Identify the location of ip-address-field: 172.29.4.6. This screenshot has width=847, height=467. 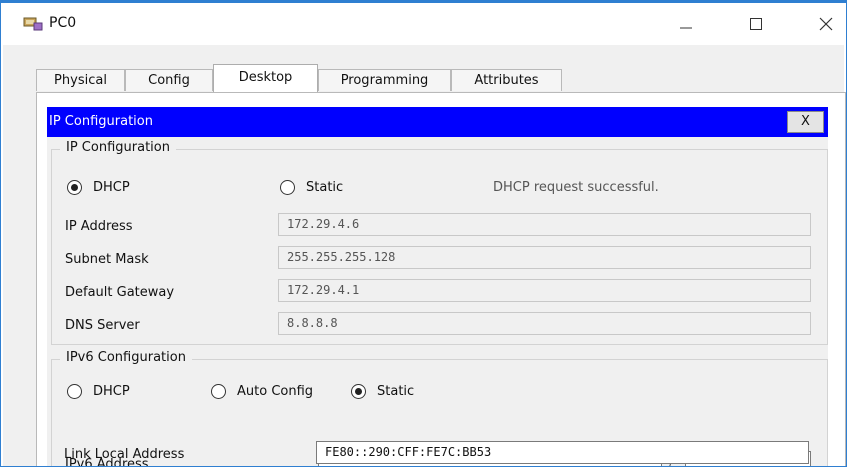
(544, 224).